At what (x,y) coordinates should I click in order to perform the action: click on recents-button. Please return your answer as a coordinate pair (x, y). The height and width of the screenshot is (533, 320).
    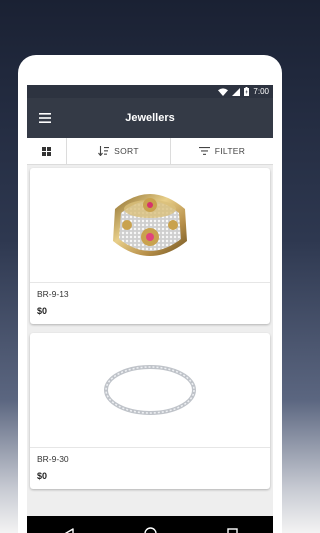
    Looking at the image, I should click on (232, 524).